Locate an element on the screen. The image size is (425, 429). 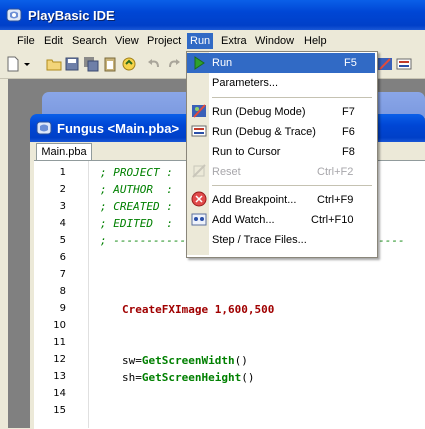
line-number: 3 is located at coordinates (62, 206).